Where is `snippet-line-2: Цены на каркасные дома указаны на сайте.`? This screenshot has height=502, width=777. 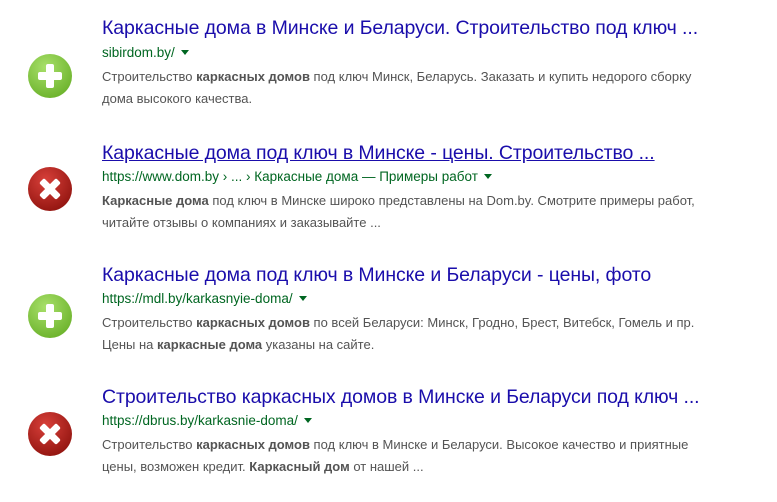
snippet-line-2: Цены на каркасные дома указаны на сайте. is located at coordinates (238, 344).